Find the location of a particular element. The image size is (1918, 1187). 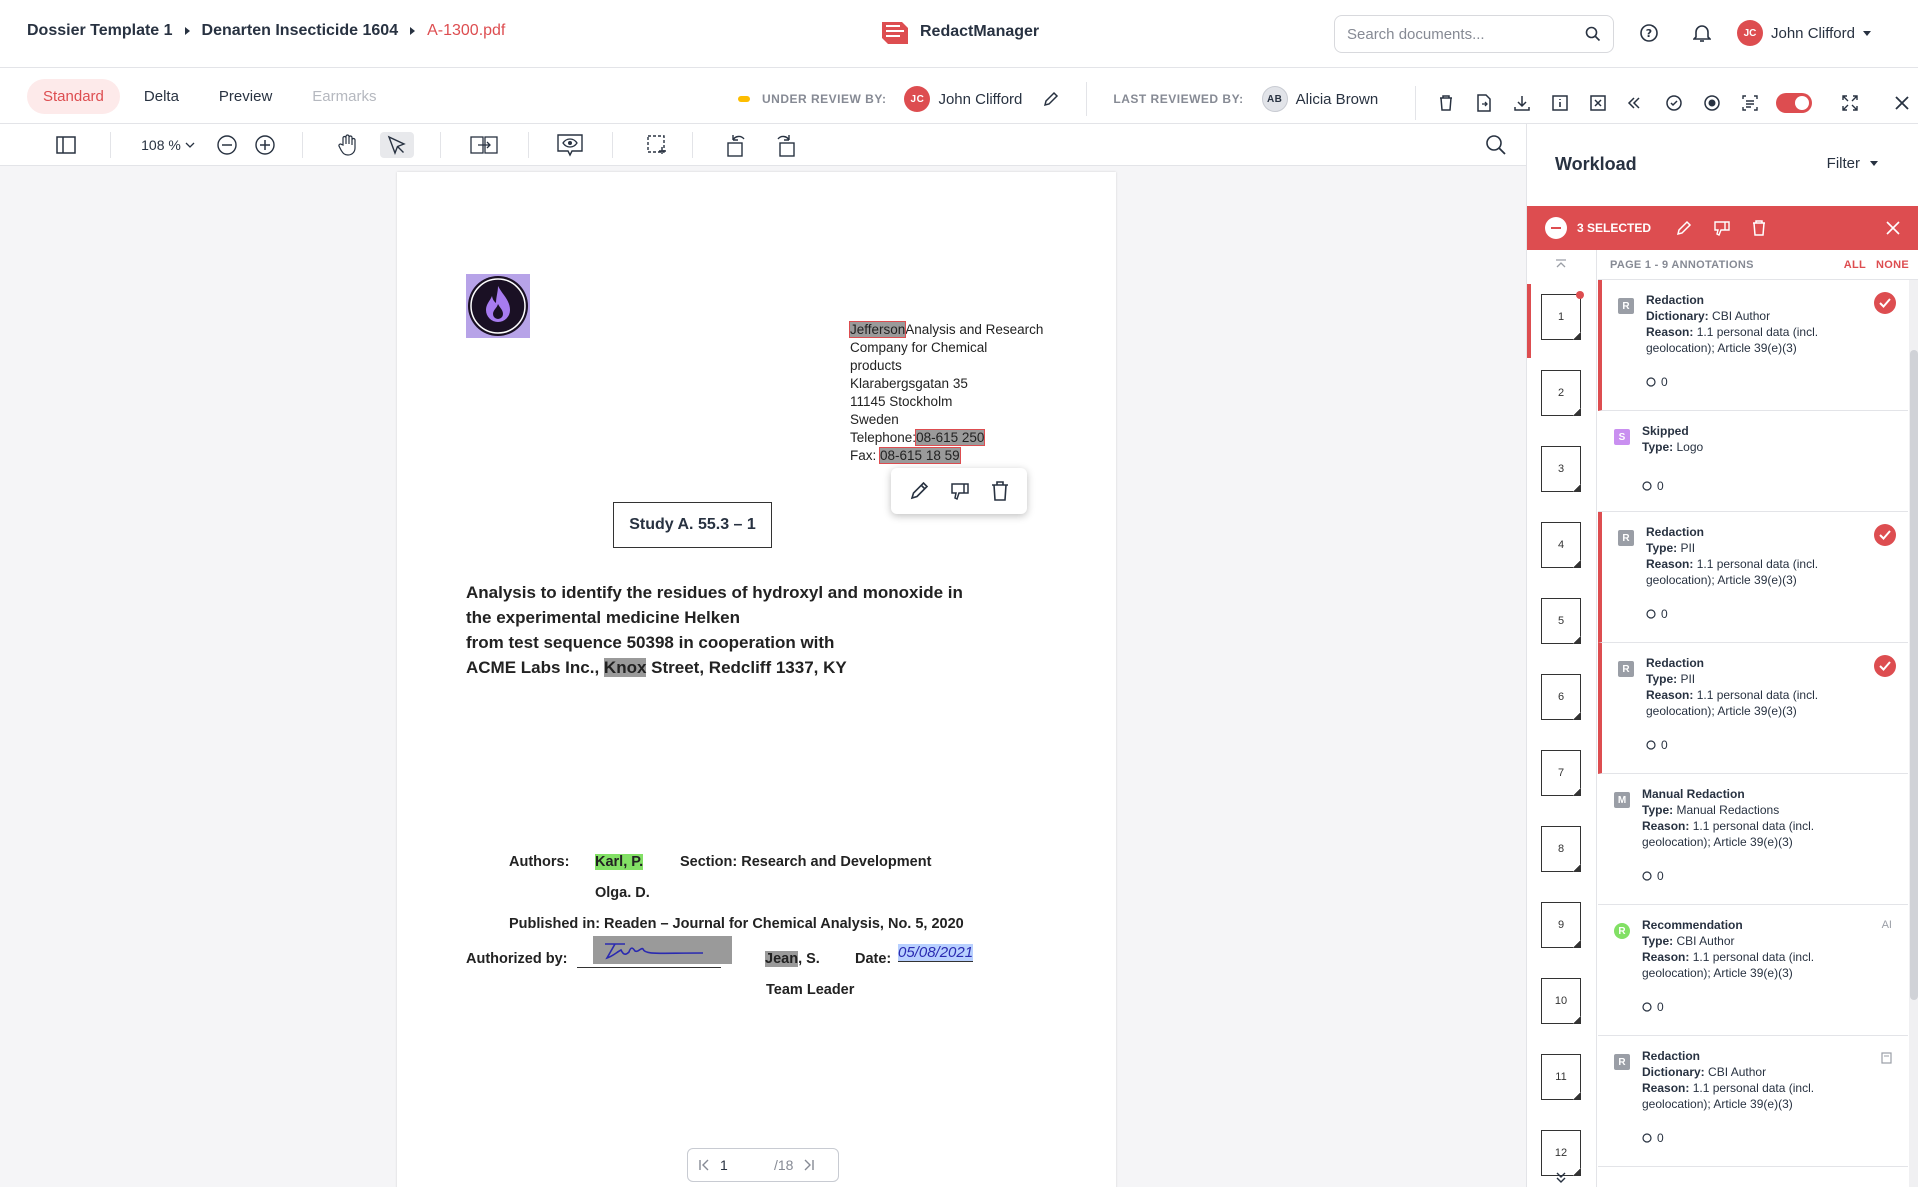

close-selection-icon is located at coordinates (1893, 228).